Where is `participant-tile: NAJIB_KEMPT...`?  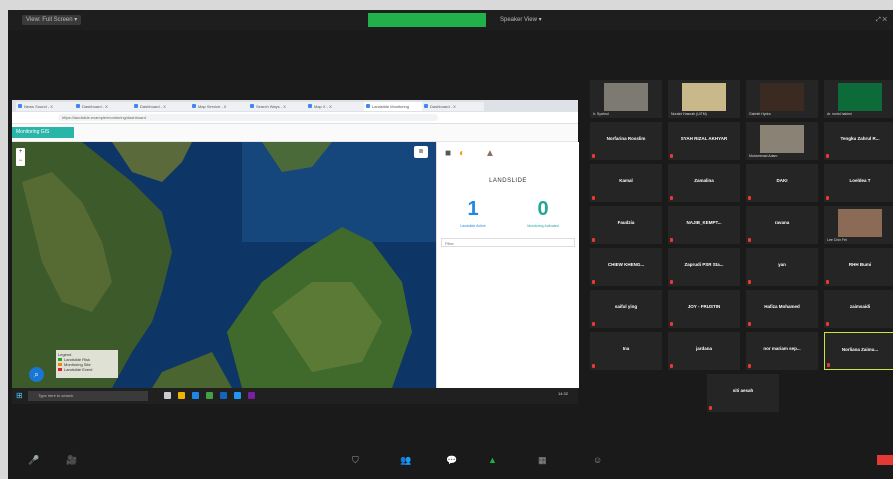
participant-tile: NAJIB_KEMPT... is located at coordinates (704, 225).